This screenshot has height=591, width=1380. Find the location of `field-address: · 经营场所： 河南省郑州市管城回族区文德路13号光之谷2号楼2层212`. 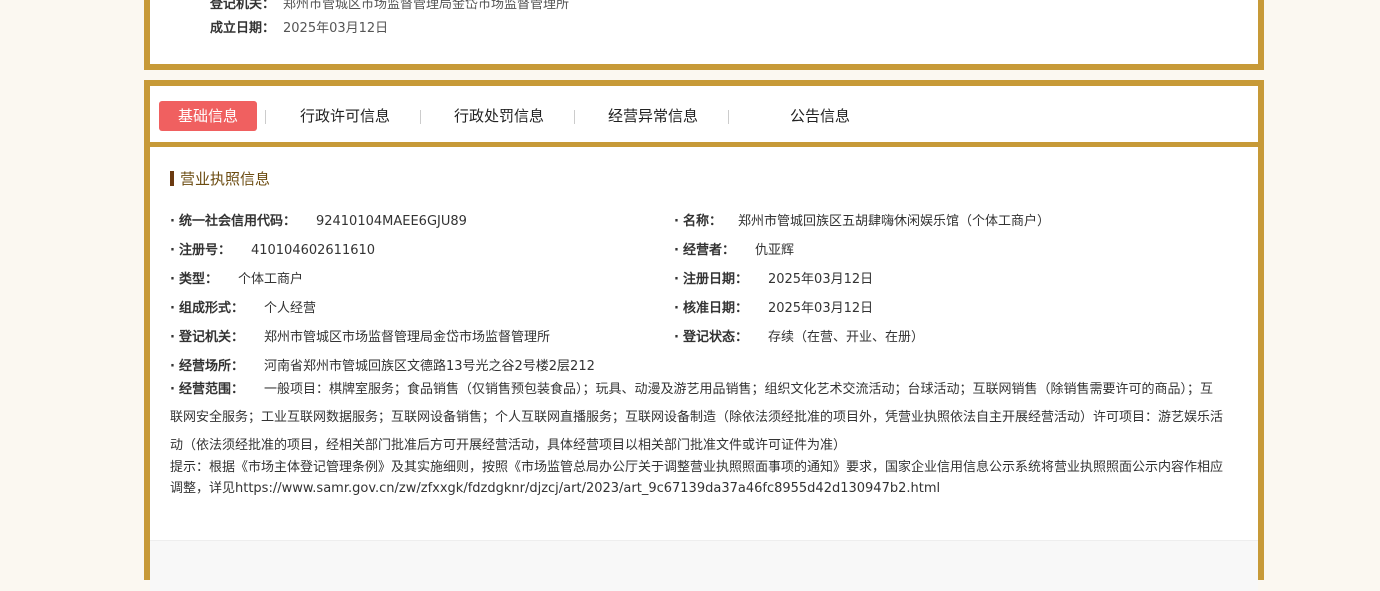

field-address: · 经营场所： 河南省郑州市管城回族区文德路13号光之谷2号楼2层212 is located at coordinates (382, 366).